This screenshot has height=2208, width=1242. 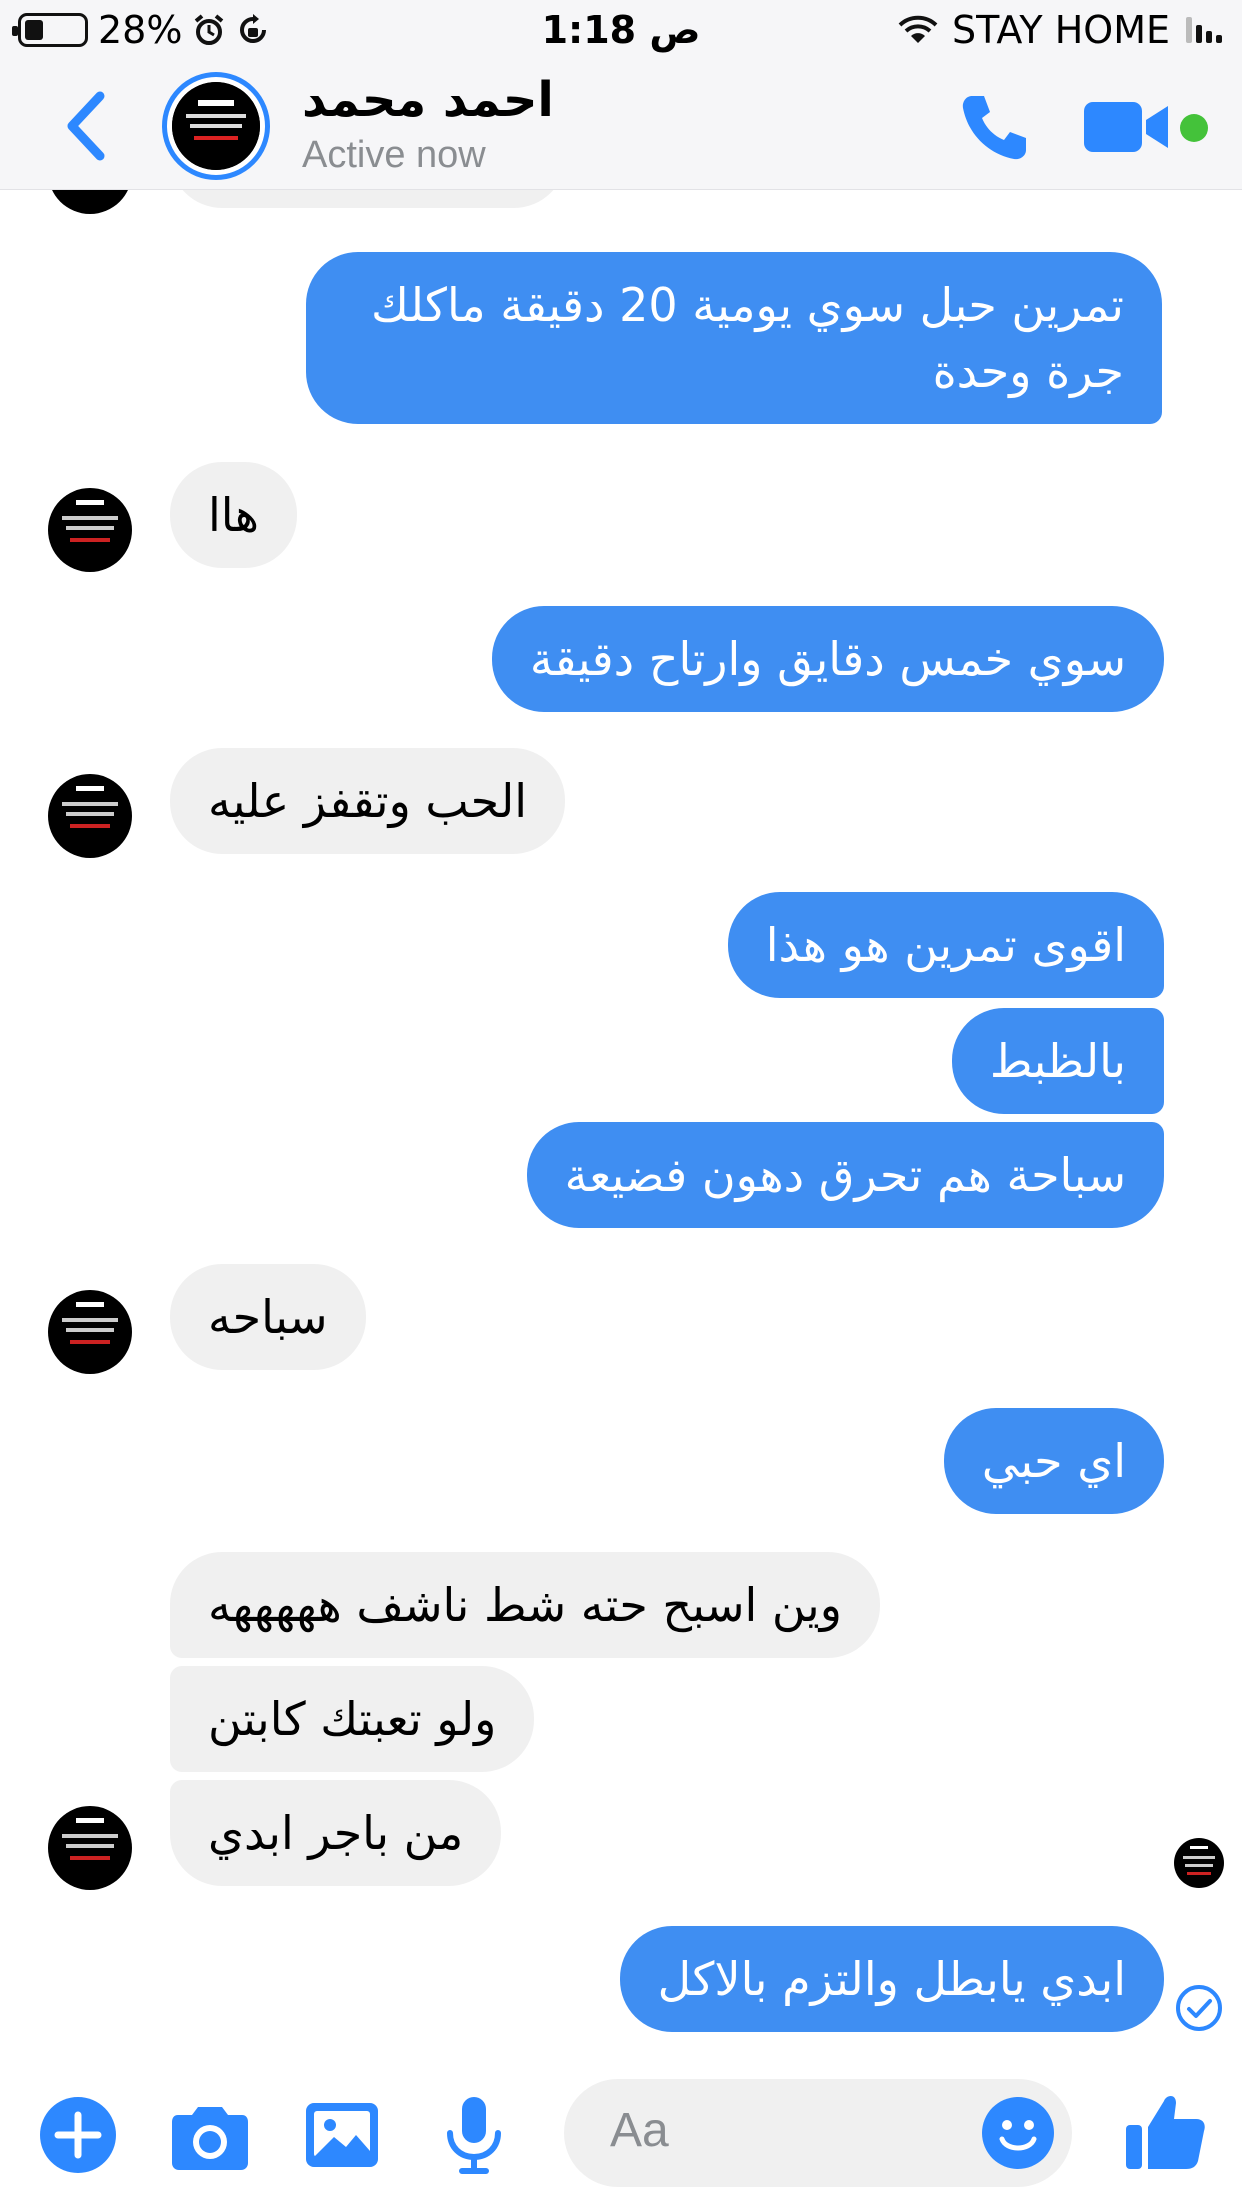 I want to click on contact-name: احمد محمد, so click(x=428, y=100).